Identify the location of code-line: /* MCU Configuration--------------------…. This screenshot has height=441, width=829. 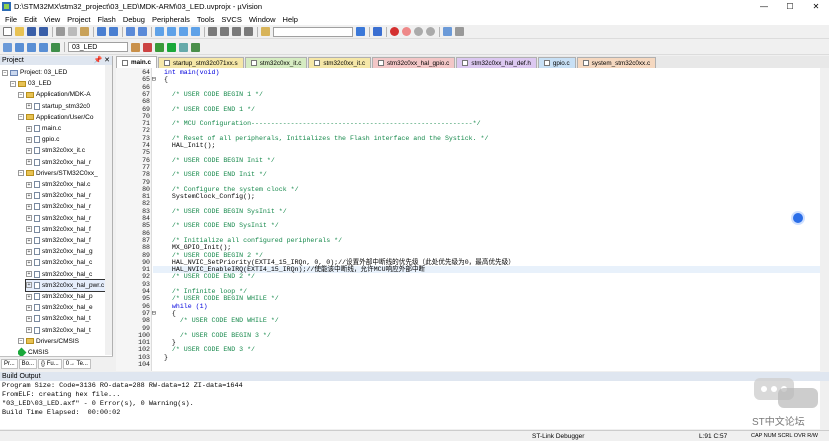
(322, 123).